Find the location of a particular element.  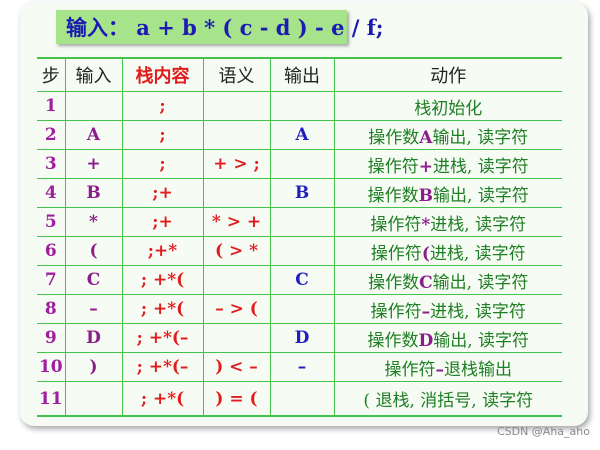

input-cell: B is located at coordinates (93, 193).